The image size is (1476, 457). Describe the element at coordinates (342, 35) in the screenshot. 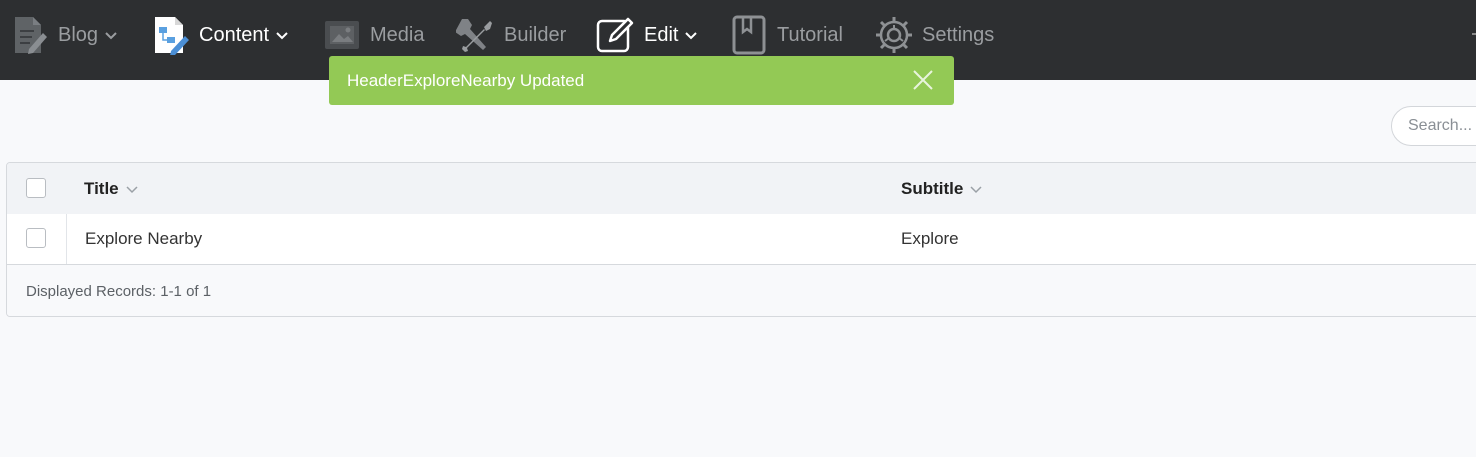

I see `media-icon` at that location.